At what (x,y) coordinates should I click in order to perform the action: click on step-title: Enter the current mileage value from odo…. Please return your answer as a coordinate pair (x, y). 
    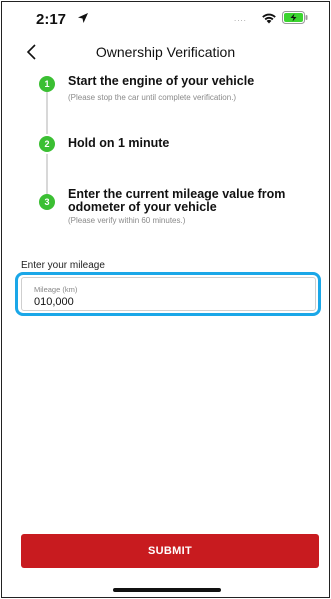
    Looking at the image, I should click on (177, 200).